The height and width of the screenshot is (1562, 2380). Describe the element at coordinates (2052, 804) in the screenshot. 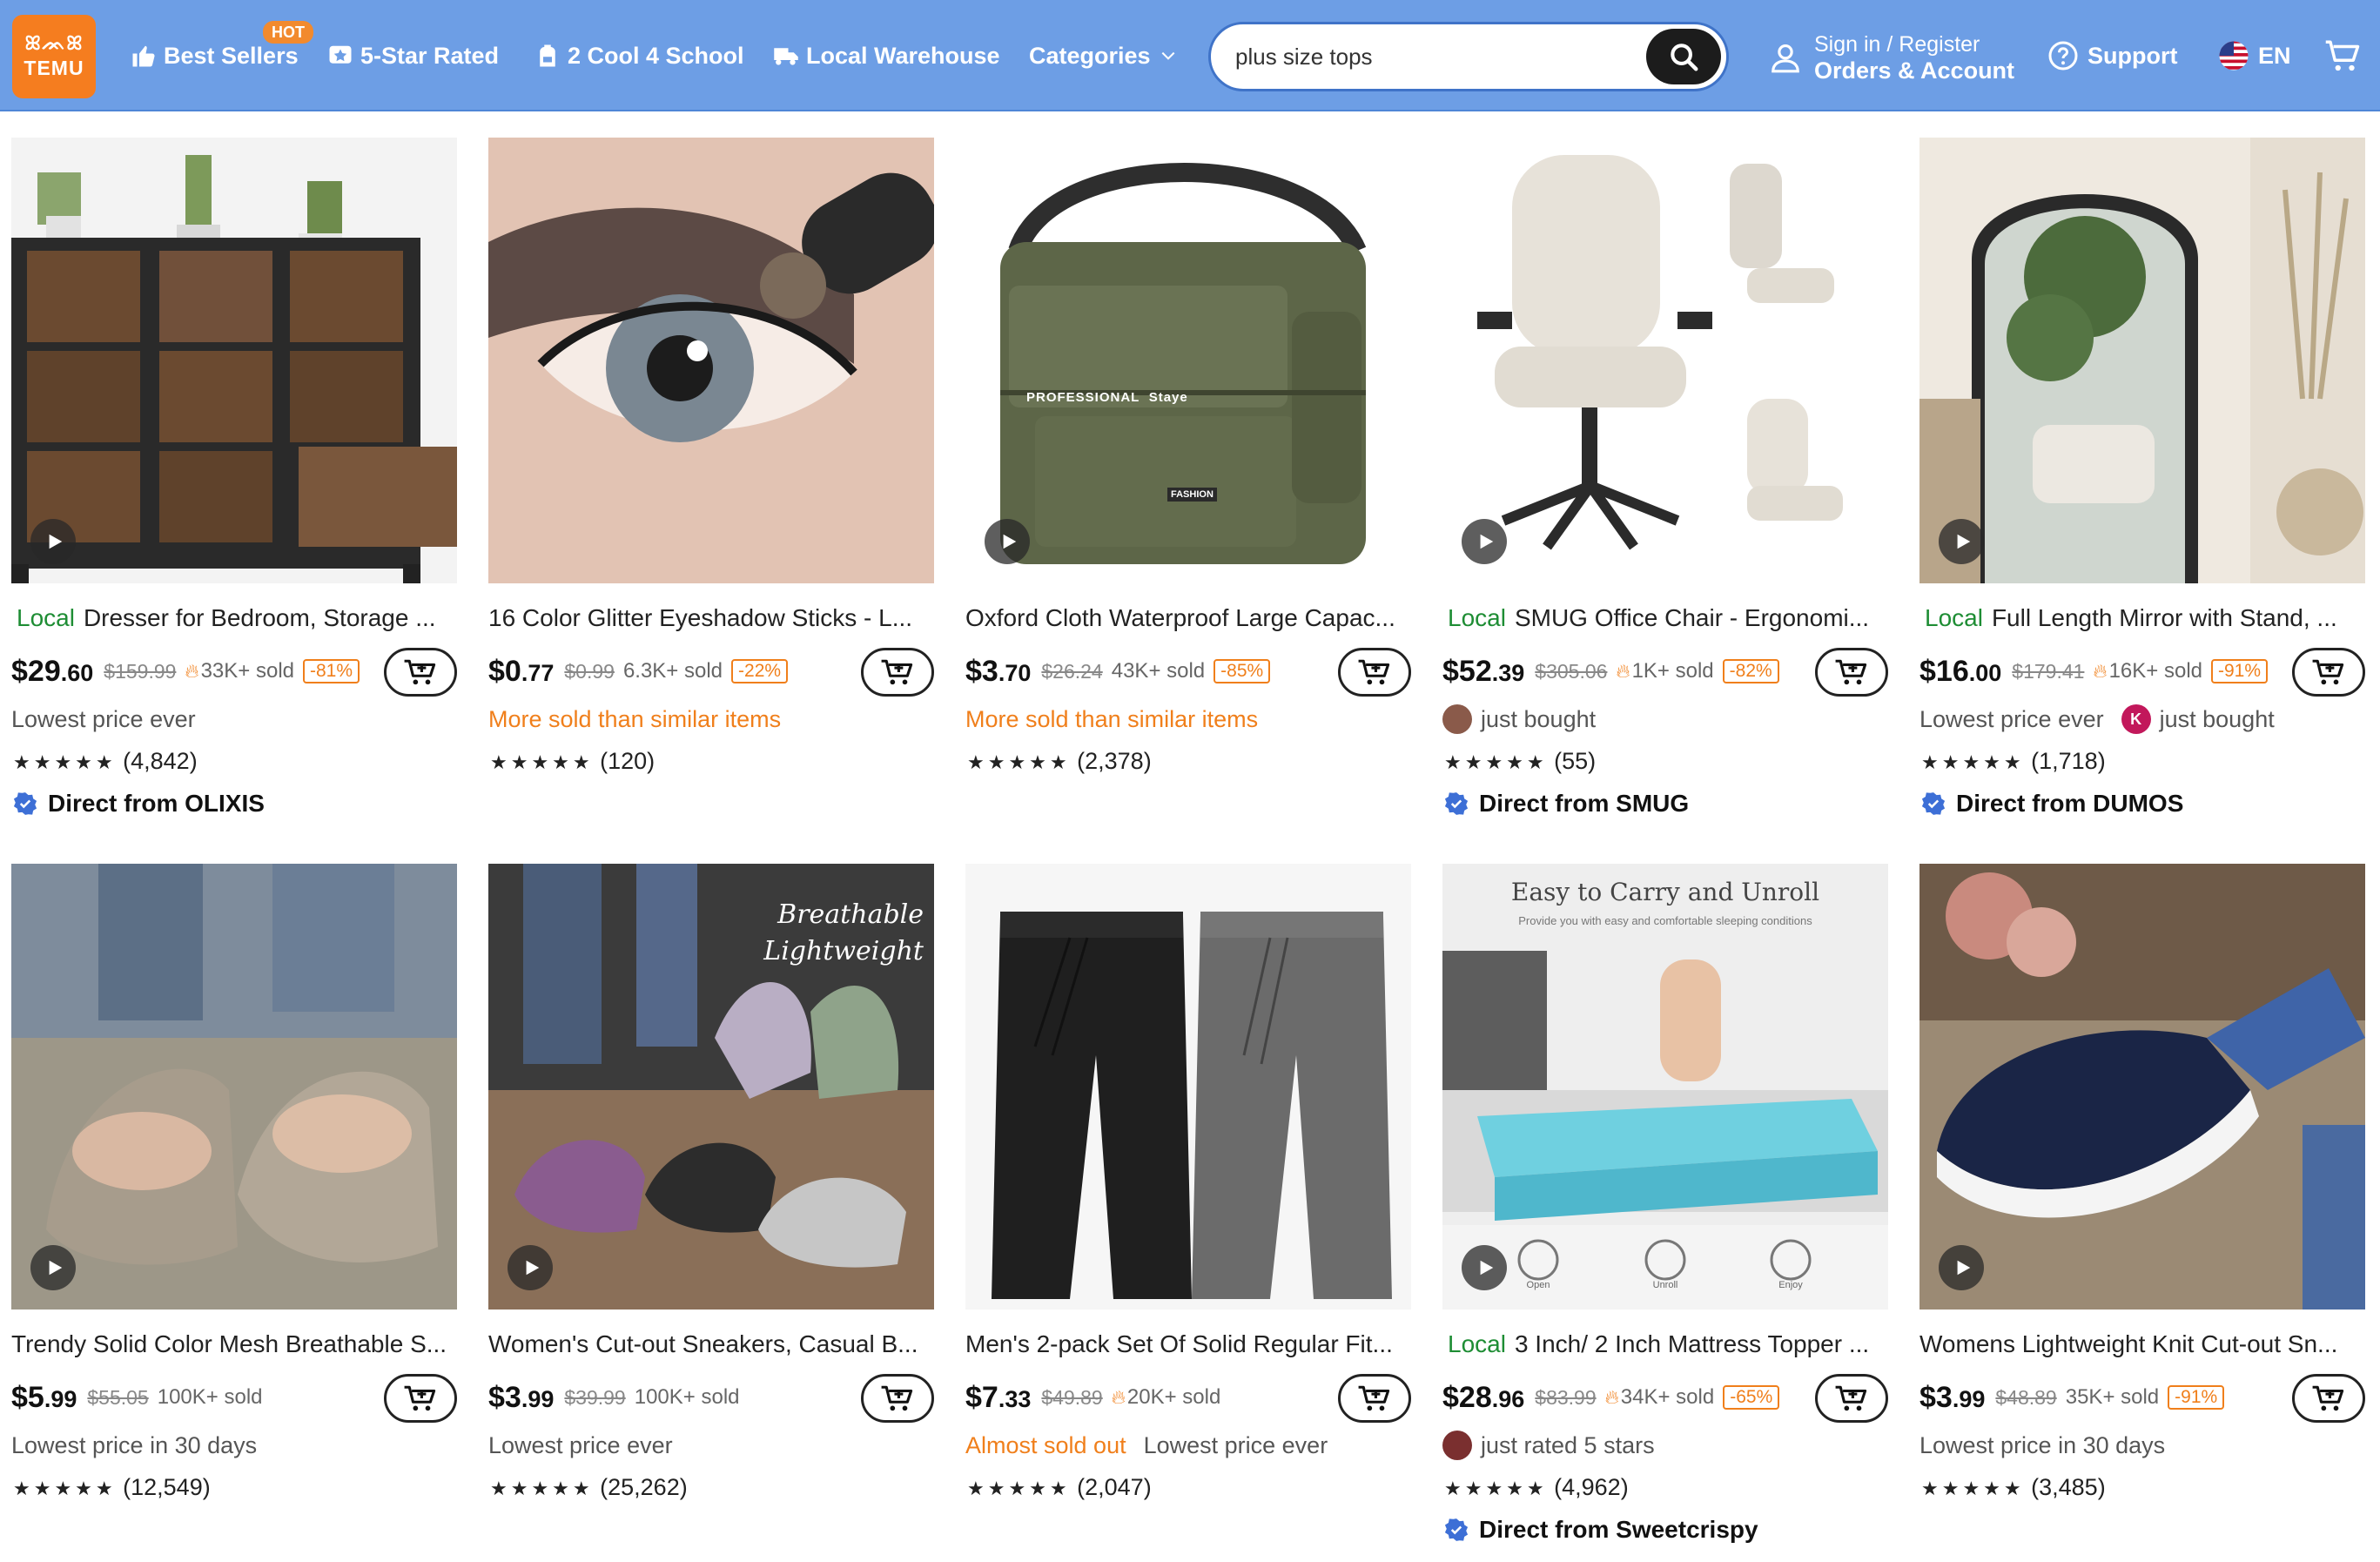

I see `seller-badge: Direct from DUMOS` at that location.